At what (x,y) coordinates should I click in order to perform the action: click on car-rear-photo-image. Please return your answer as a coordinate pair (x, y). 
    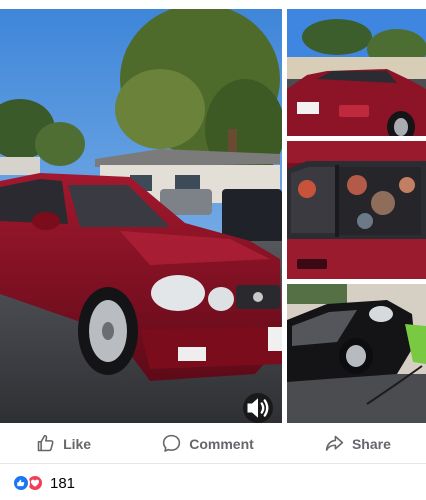
    Looking at the image, I should click on (356, 72).